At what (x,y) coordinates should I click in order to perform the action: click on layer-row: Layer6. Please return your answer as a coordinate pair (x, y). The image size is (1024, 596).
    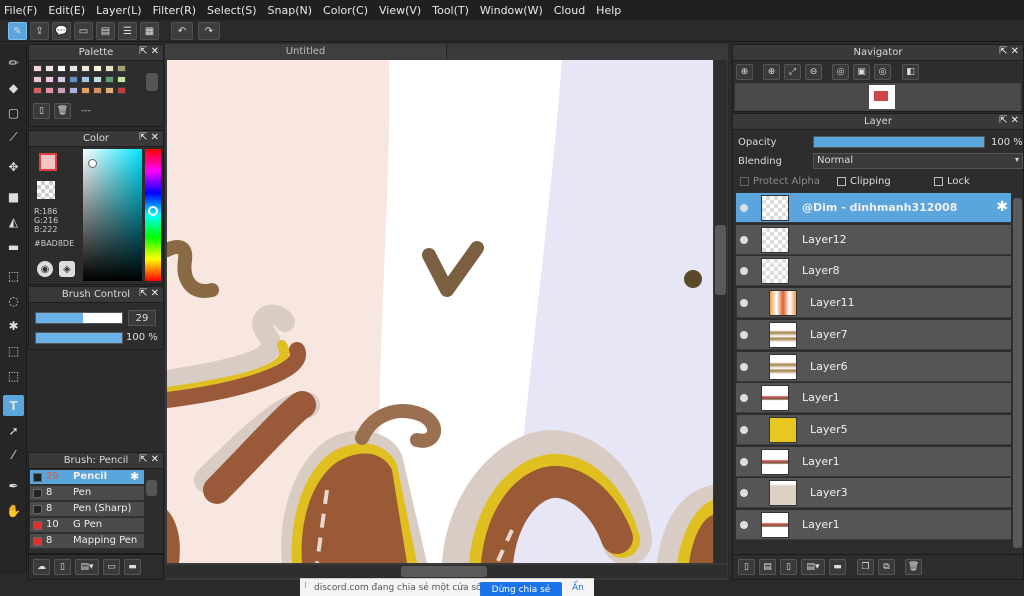
    Looking at the image, I should click on (873, 366).